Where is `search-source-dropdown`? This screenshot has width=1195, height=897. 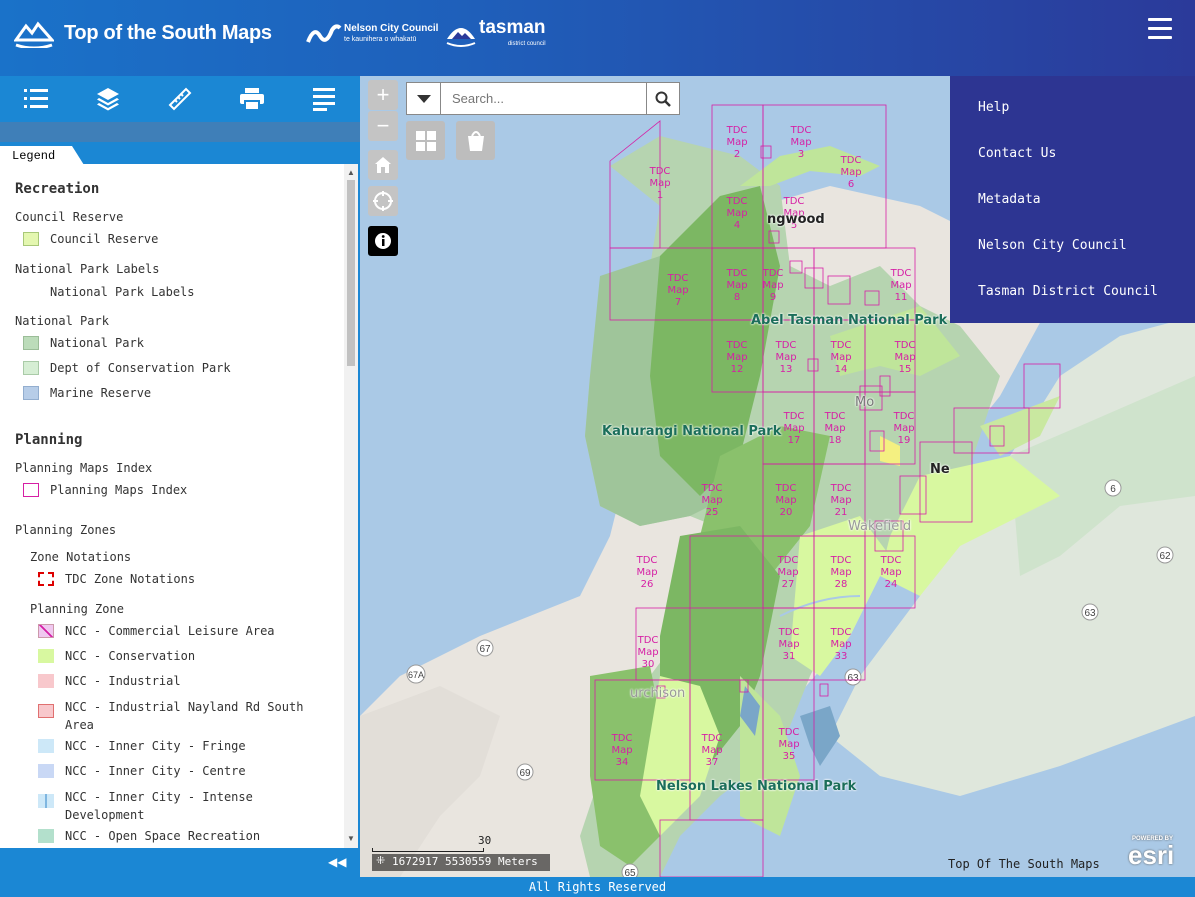
search-source-dropdown is located at coordinates (424, 98).